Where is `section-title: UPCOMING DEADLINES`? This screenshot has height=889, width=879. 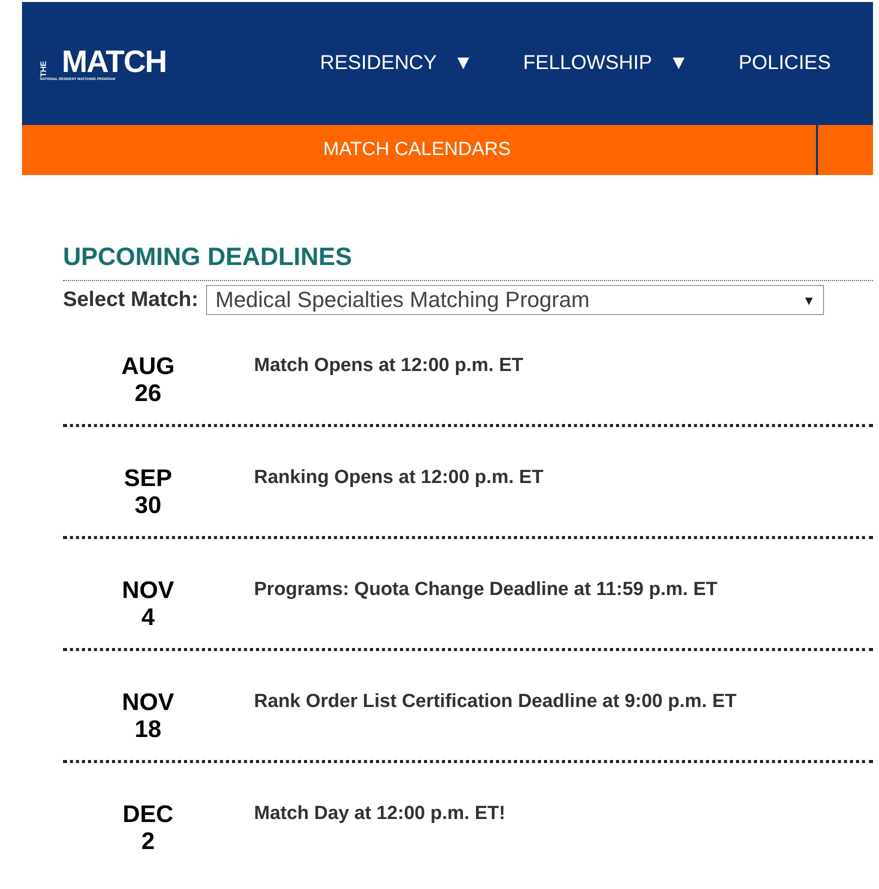 section-title: UPCOMING DEADLINES is located at coordinates (468, 262).